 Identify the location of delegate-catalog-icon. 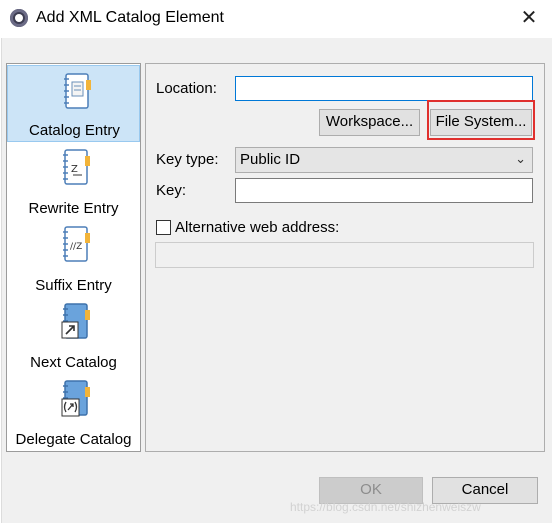
(75, 398).